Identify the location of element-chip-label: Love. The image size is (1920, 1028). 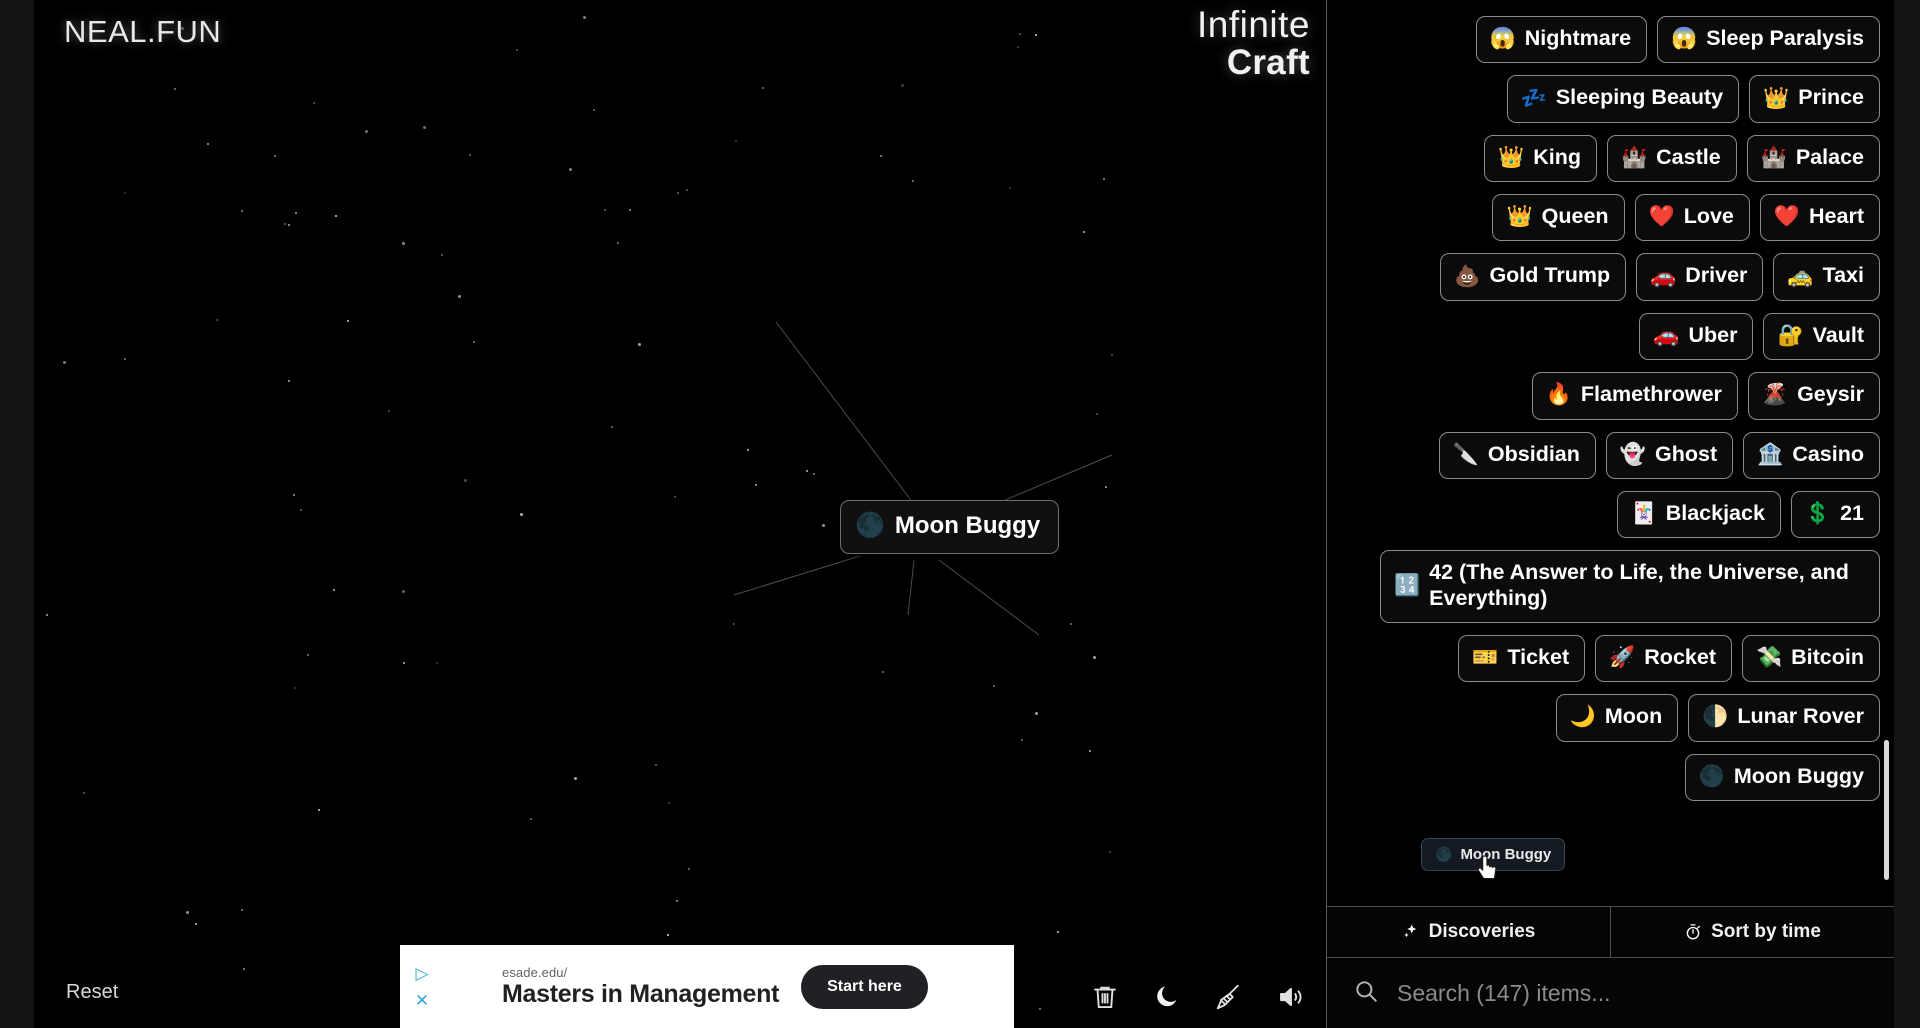
(1708, 216).